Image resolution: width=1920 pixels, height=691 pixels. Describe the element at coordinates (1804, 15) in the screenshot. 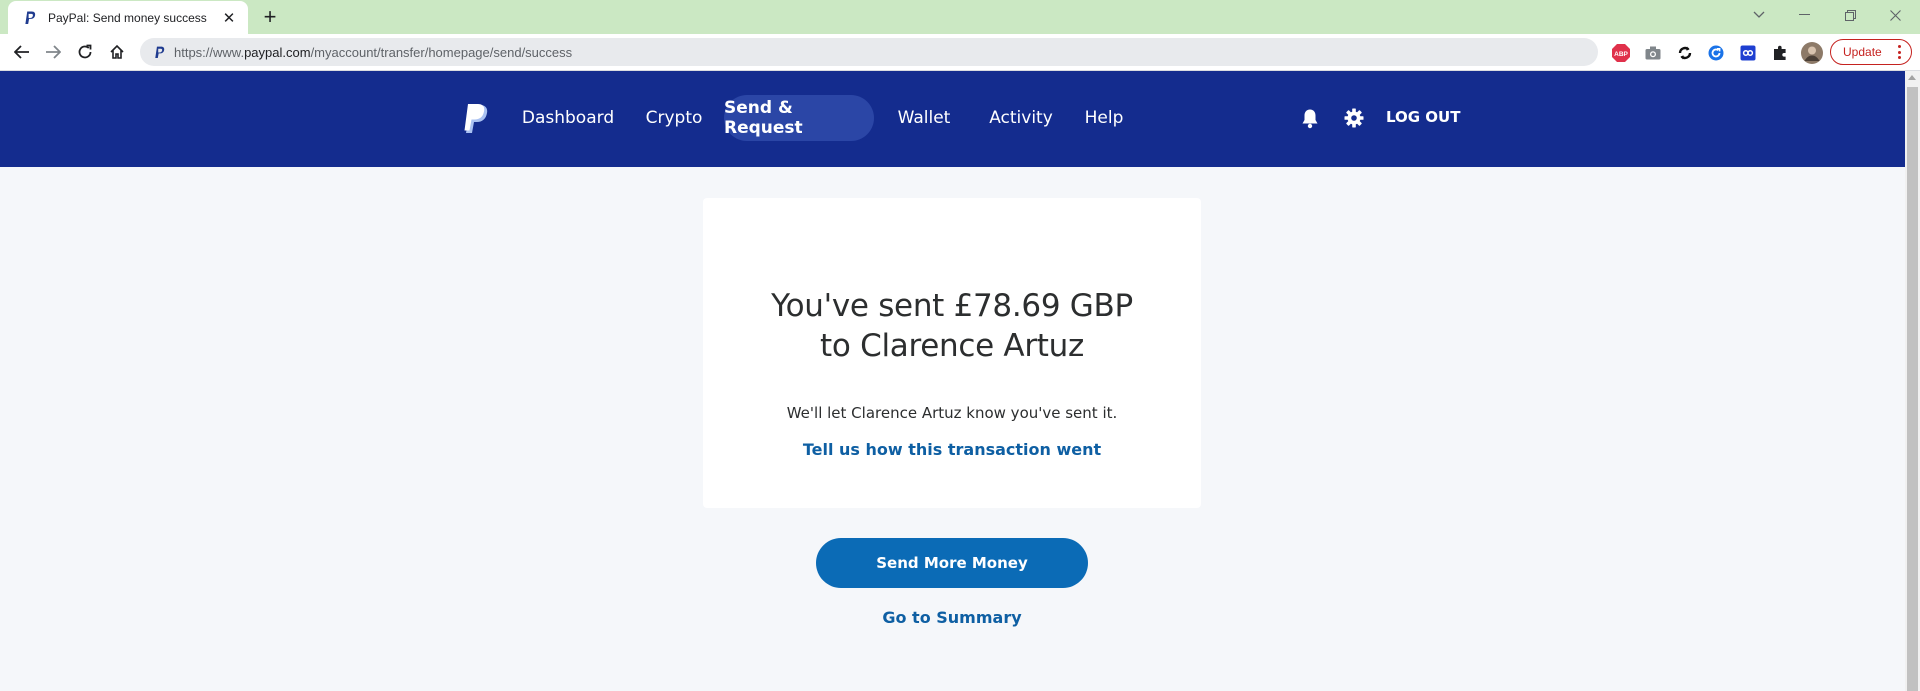

I see `minimize-icon` at that location.